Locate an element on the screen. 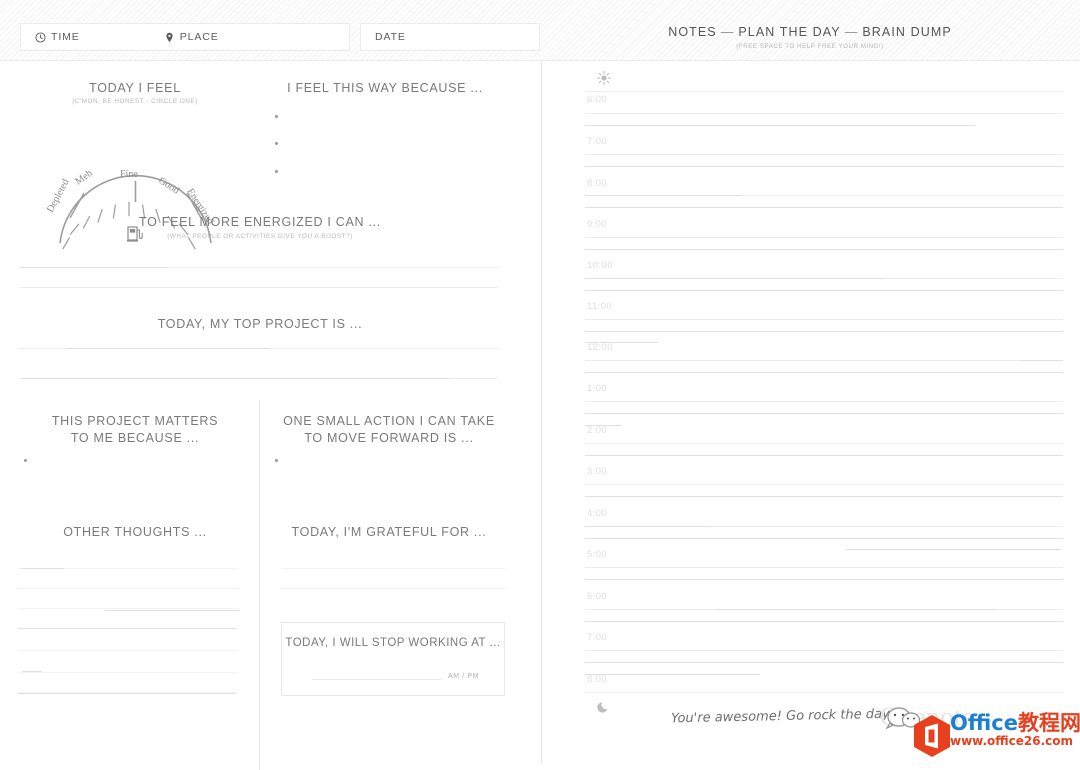 This screenshot has height=770, width=1080. title-dash-1: — is located at coordinates (727, 32).